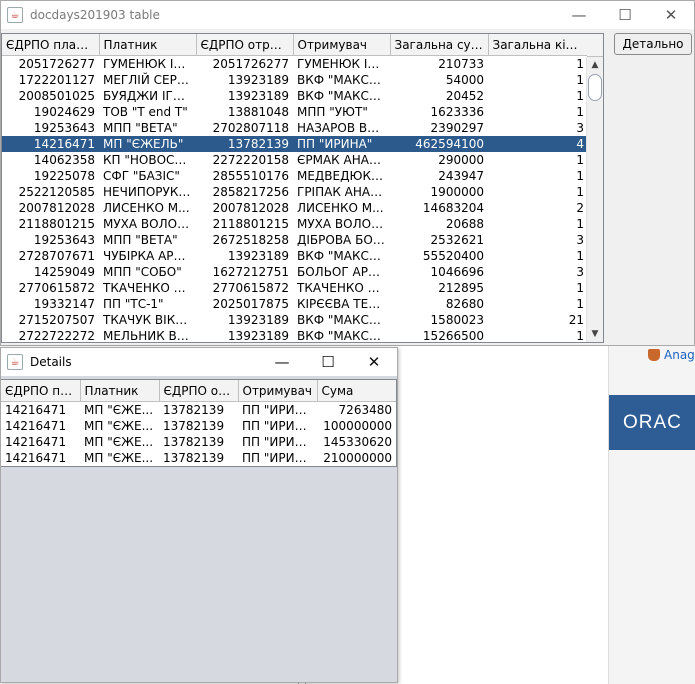  What do you see at coordinates (244, 224) in the screenshot?
I see `table-cell: 2118801215` at bounding box center [244, 224].